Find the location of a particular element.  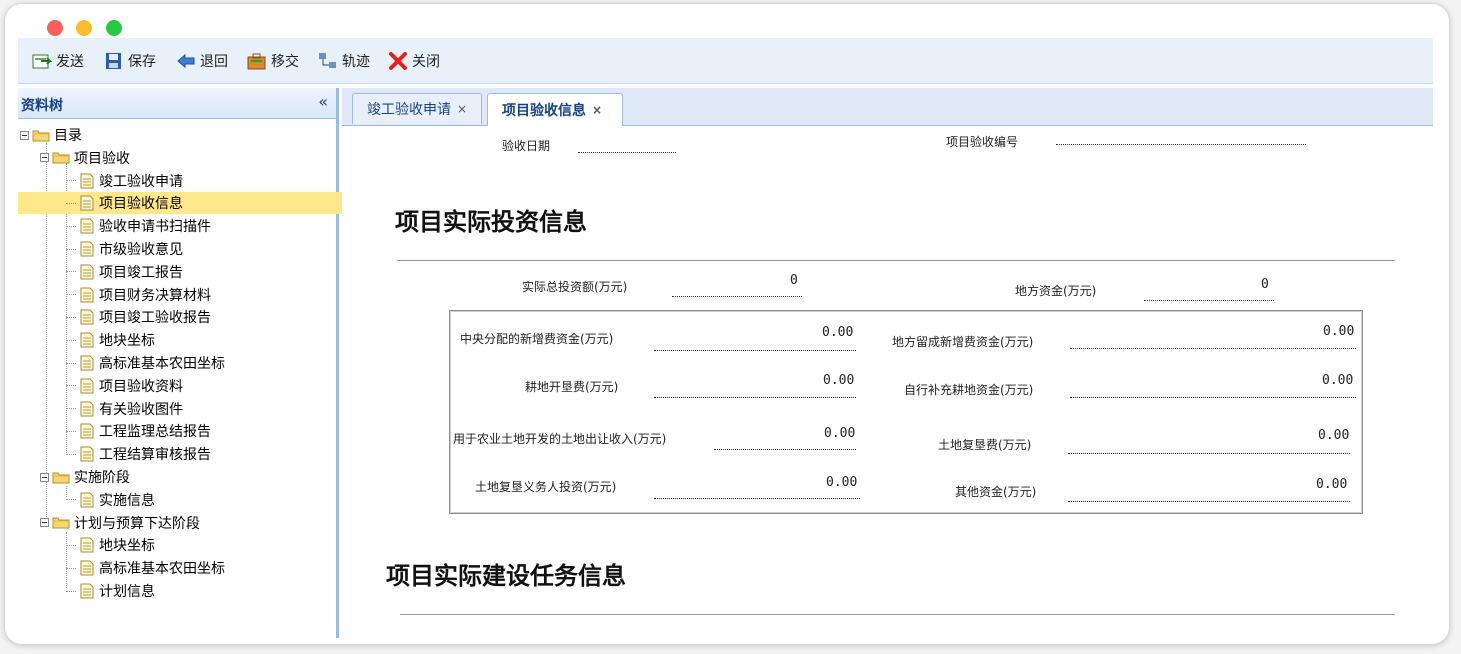

tree-node-label: 计划信息 is located at coordinates (127, 592).